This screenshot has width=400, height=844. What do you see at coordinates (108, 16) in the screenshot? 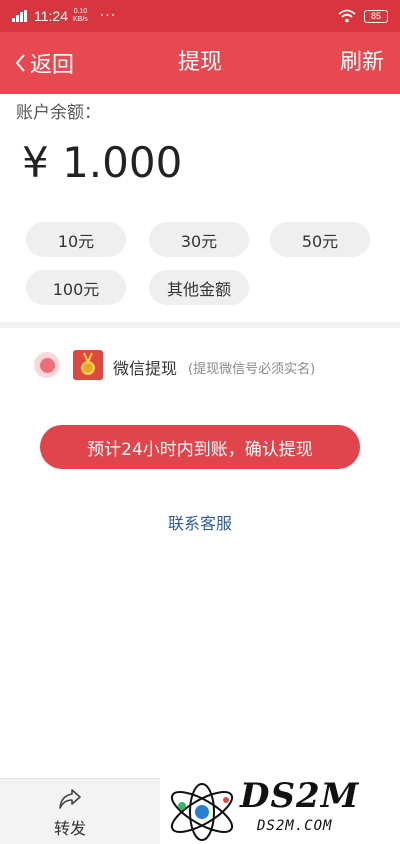
I see `more-status-icon: ···` at bounding box center [108, 16].